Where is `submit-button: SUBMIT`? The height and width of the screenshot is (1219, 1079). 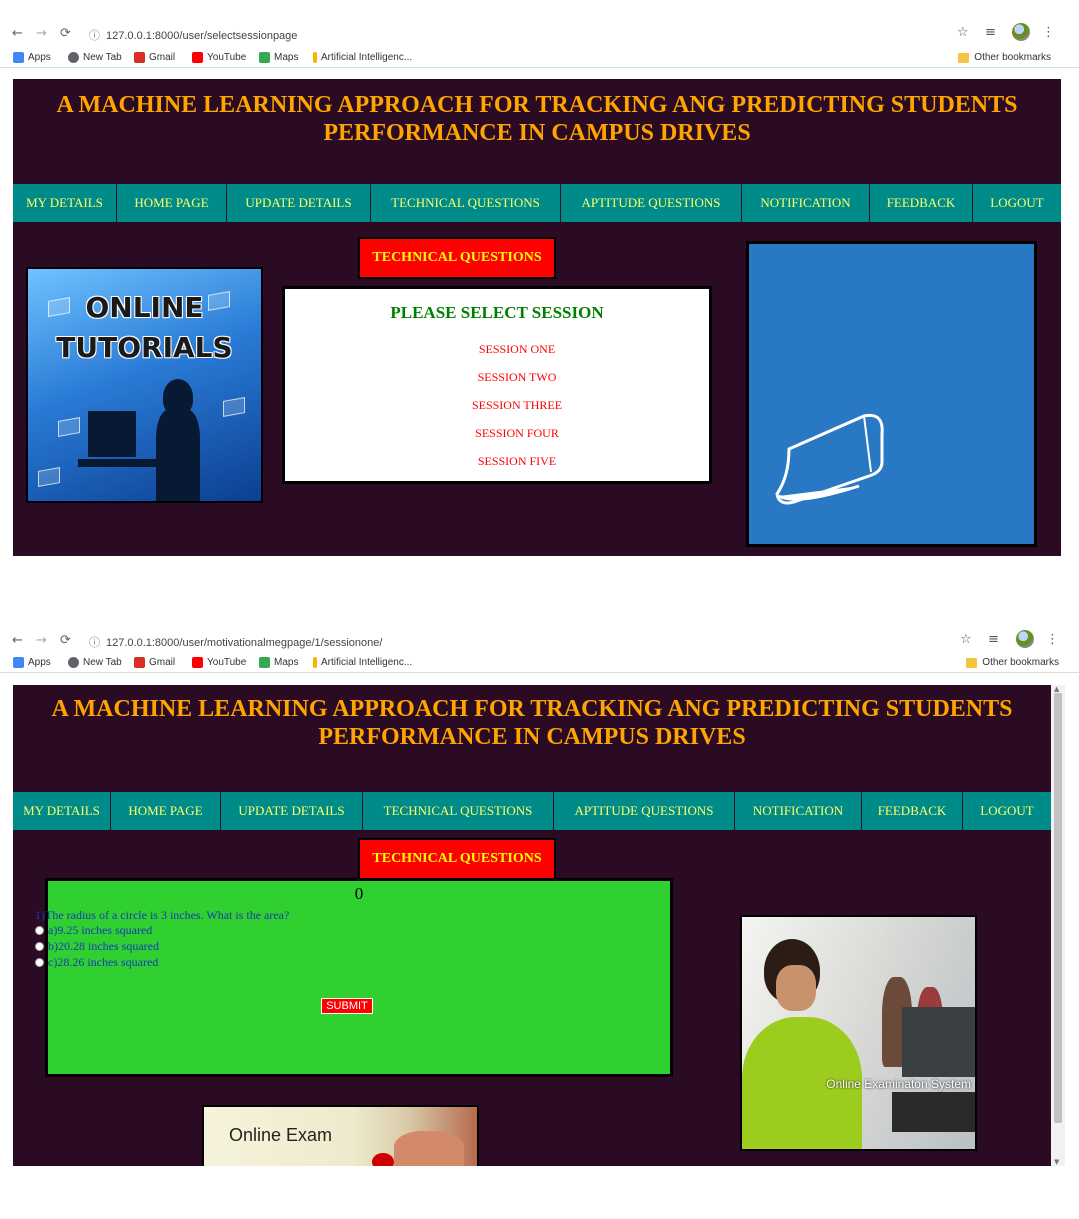 submit-button: SUBMIT is located at coordinates (347, 1006).